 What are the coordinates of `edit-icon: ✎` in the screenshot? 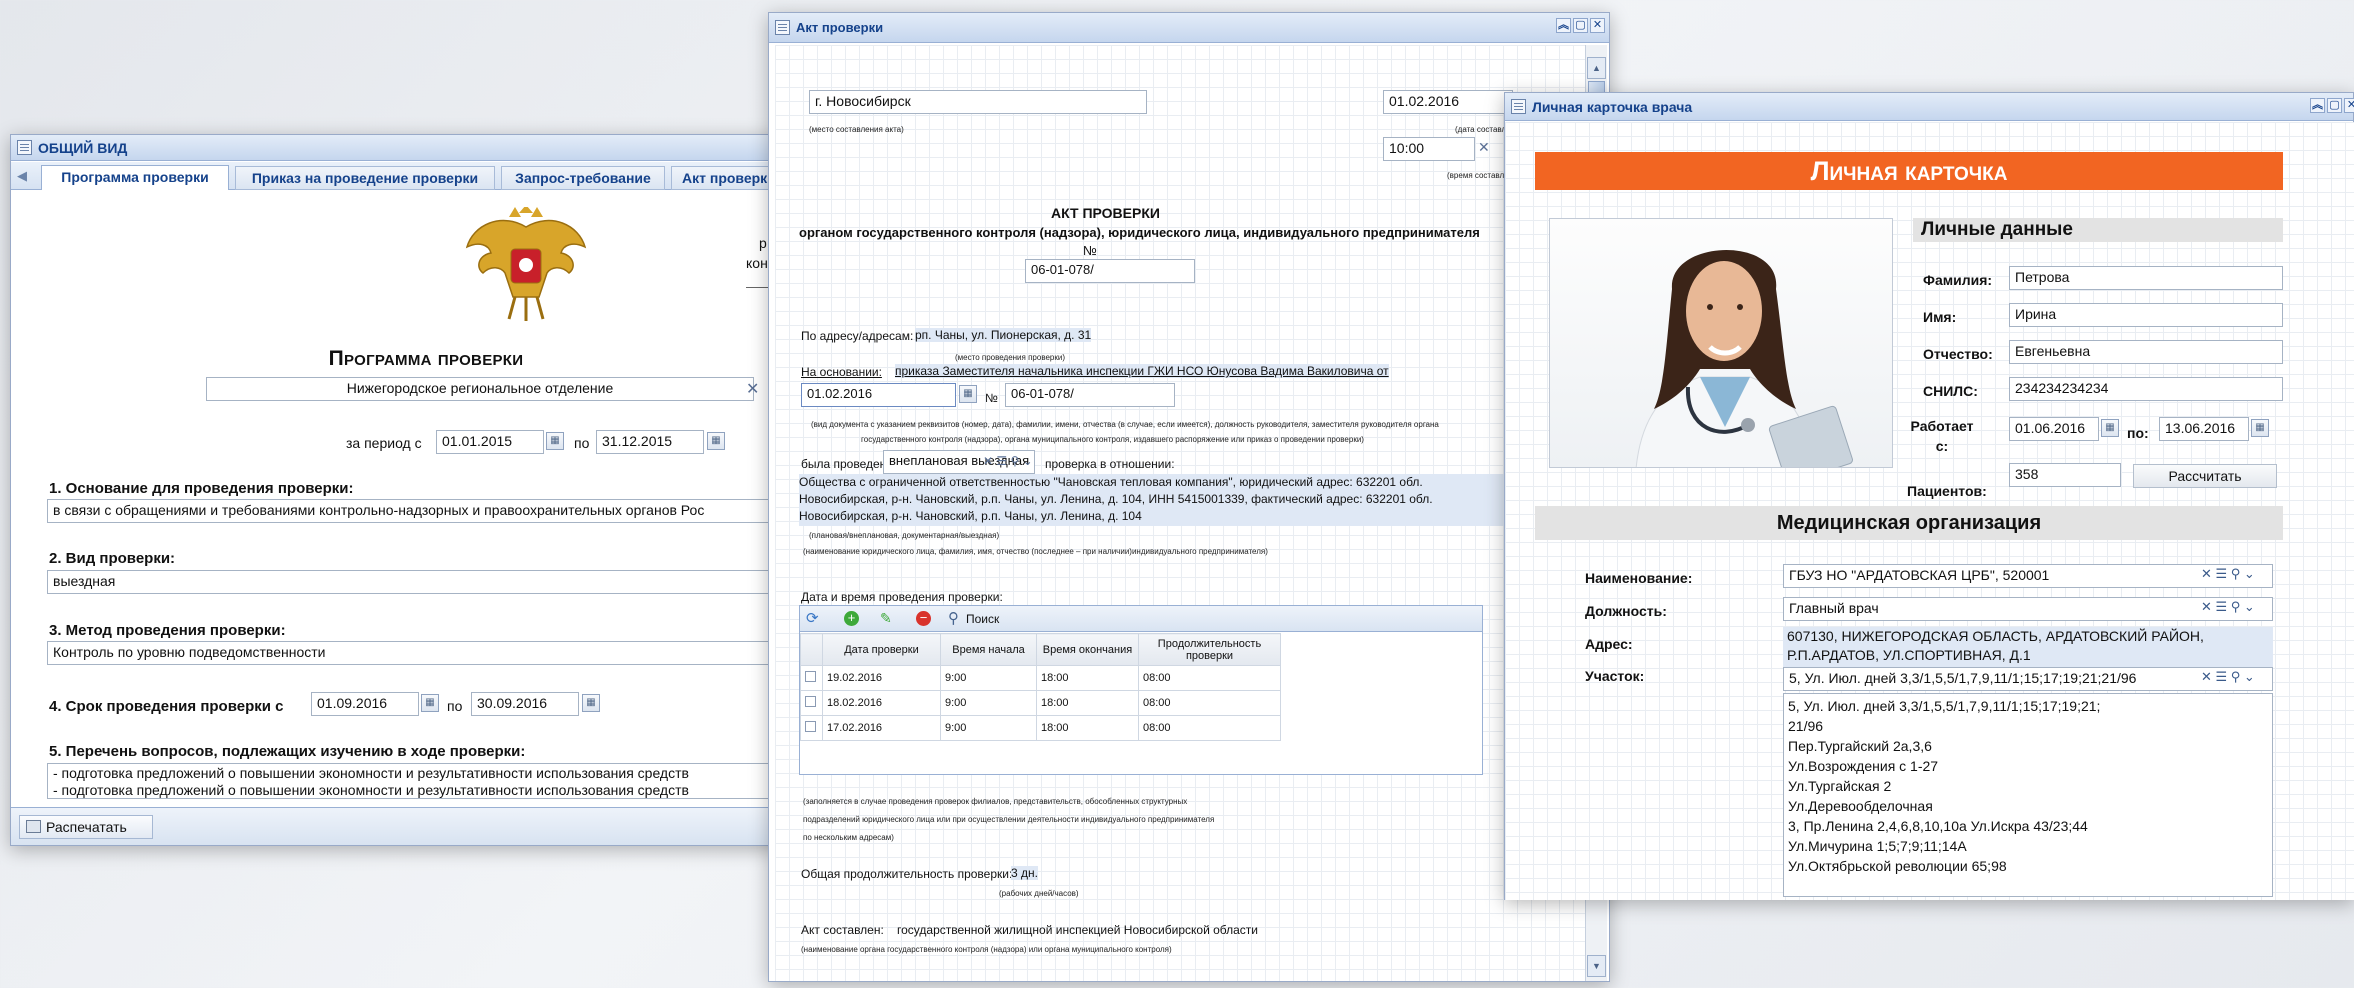 It's located at (886, 618).